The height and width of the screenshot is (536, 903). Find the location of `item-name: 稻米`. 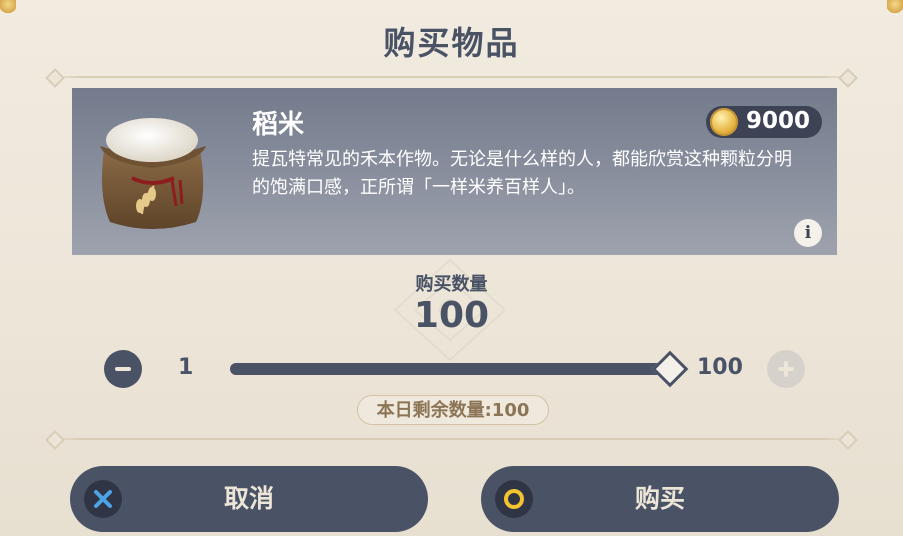

item-name: 稻米 is located at coordinates (278, 125).